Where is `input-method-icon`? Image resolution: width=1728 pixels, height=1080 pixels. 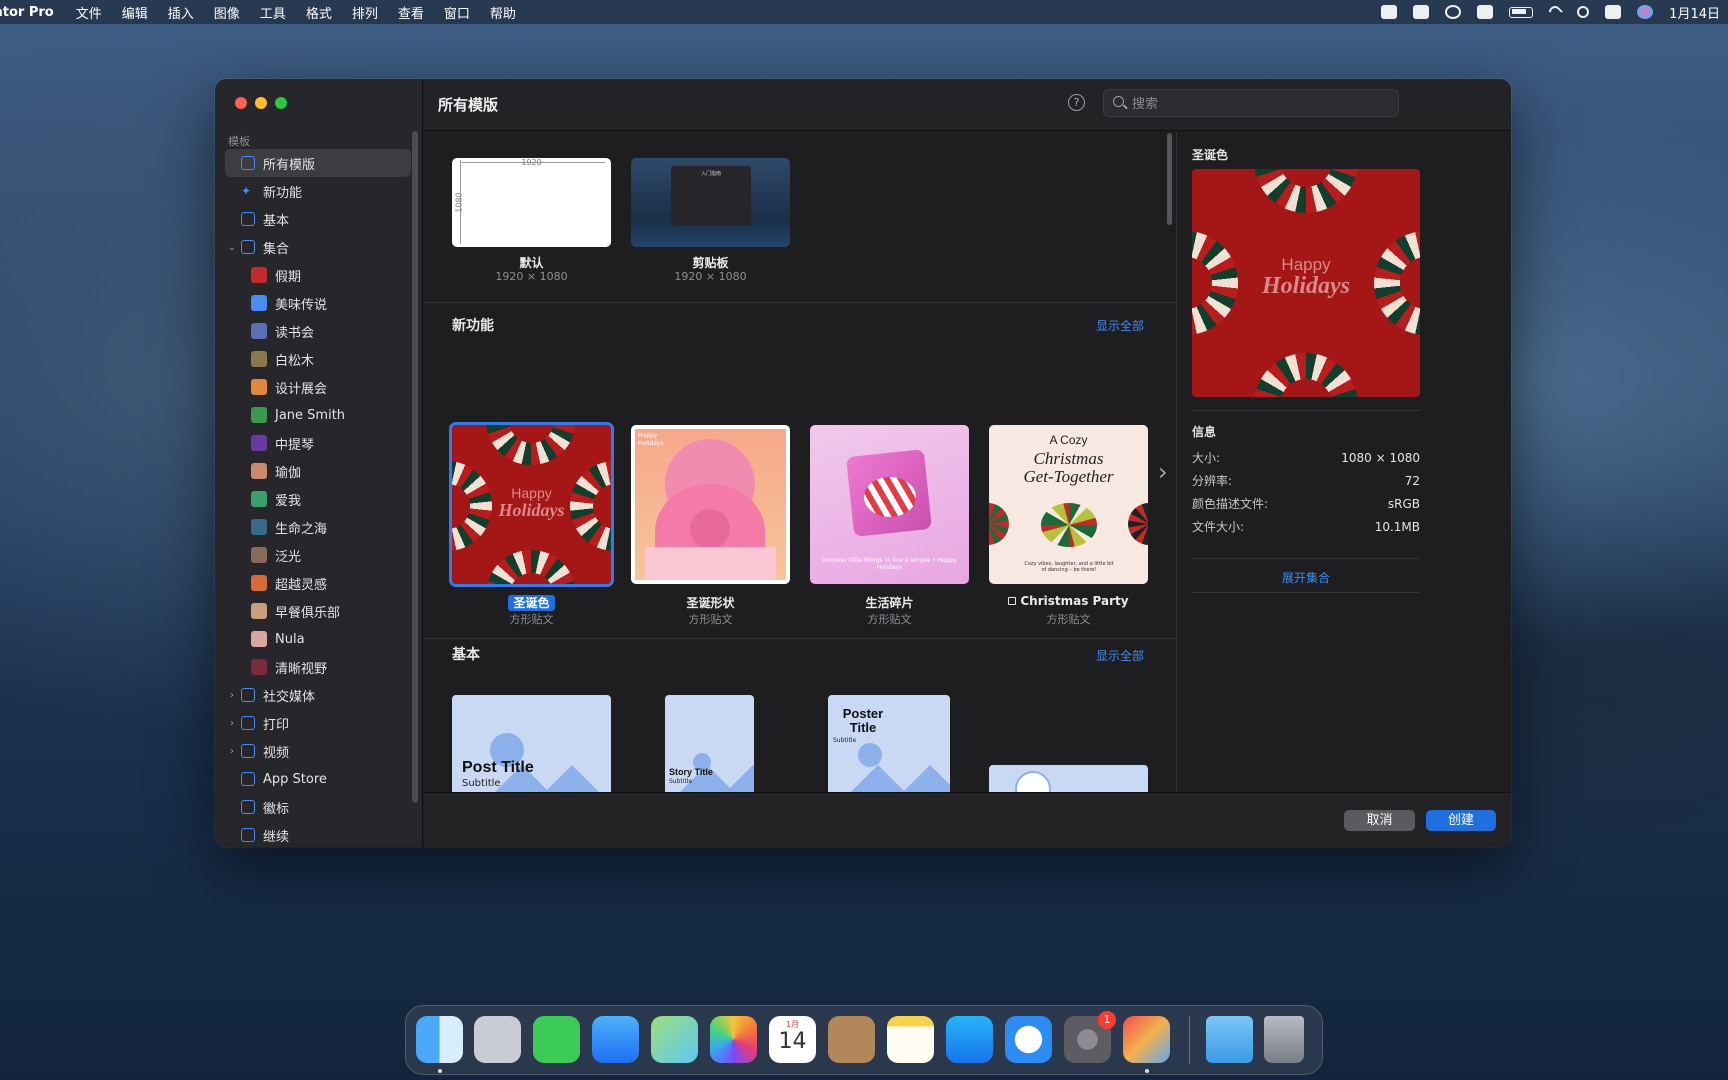
input-method-icon is located at coordinates (1421, 12).